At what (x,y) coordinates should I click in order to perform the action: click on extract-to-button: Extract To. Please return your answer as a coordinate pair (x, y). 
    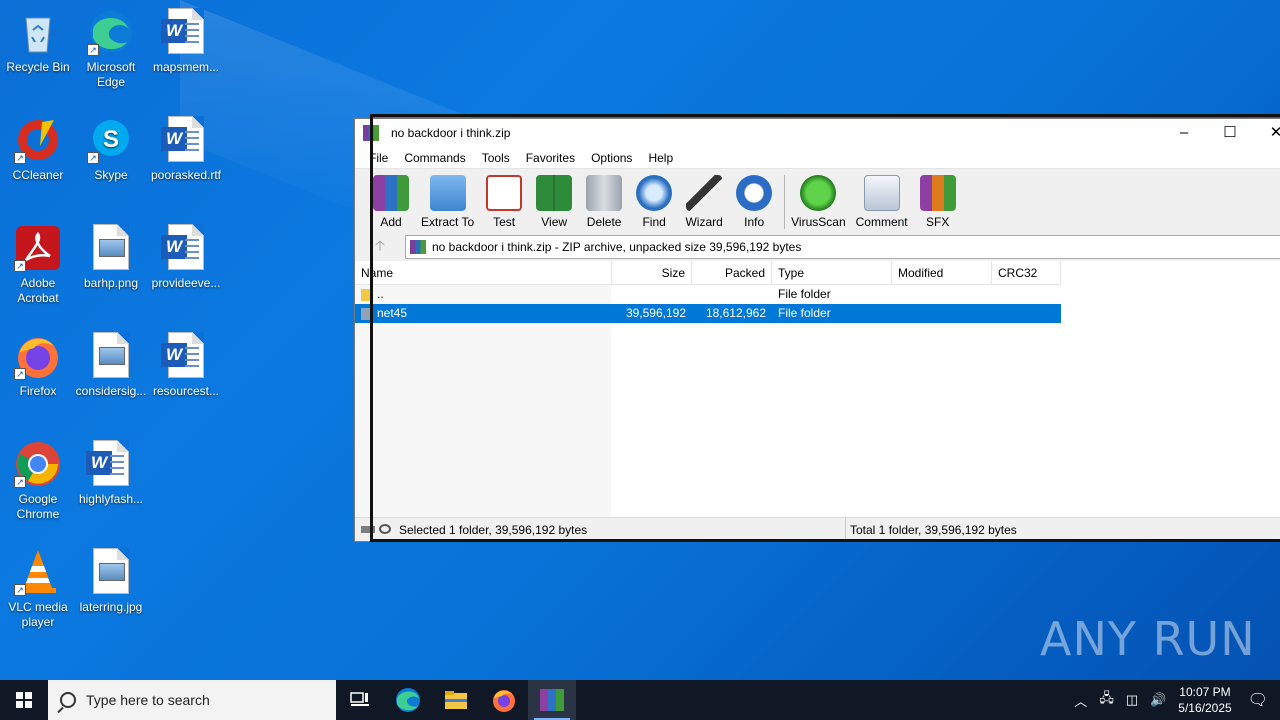
    Looking at the image, I should click on (447, 202).